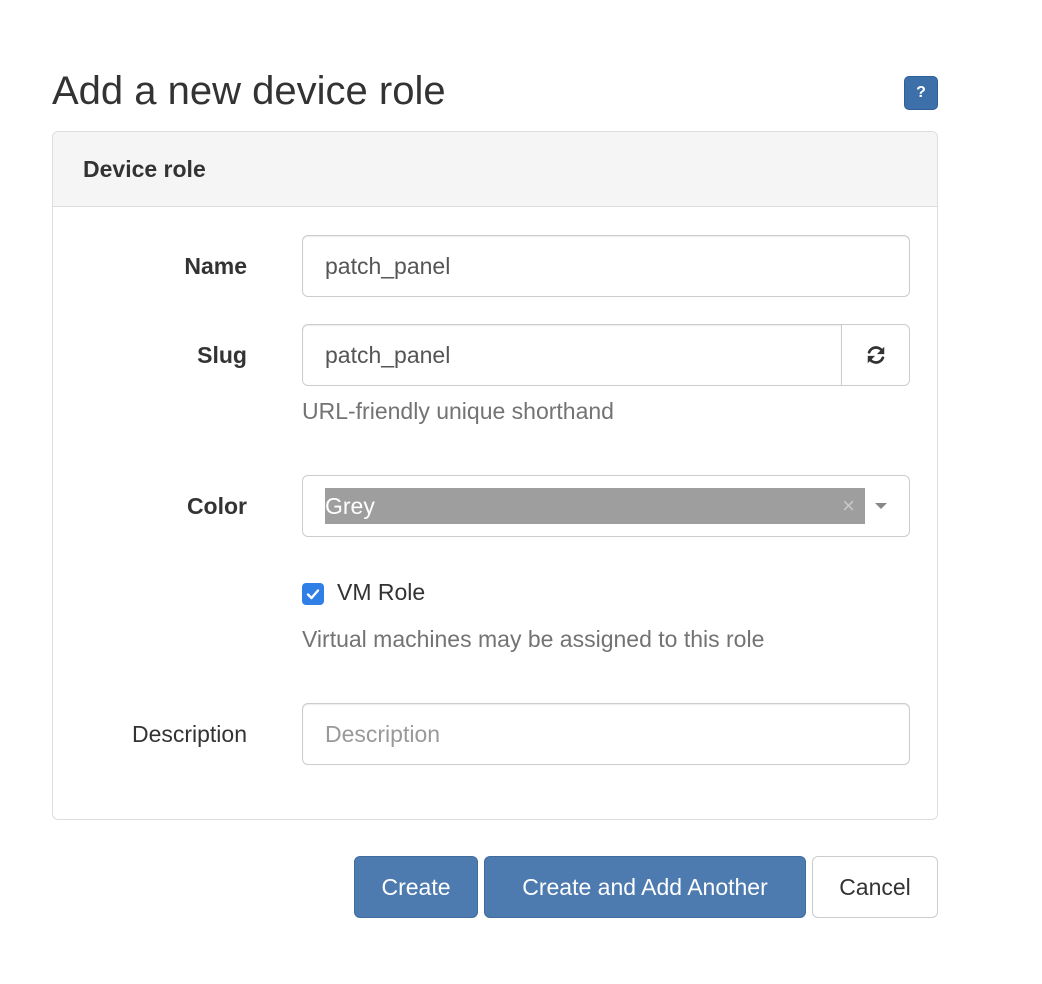 Image resolution: width=1042 pixels, height=984 pixels. What do you see at coordinates (350, 506) in the screenshot?
I see `color-selected-text: Grey` at bounding box center [350, 506].